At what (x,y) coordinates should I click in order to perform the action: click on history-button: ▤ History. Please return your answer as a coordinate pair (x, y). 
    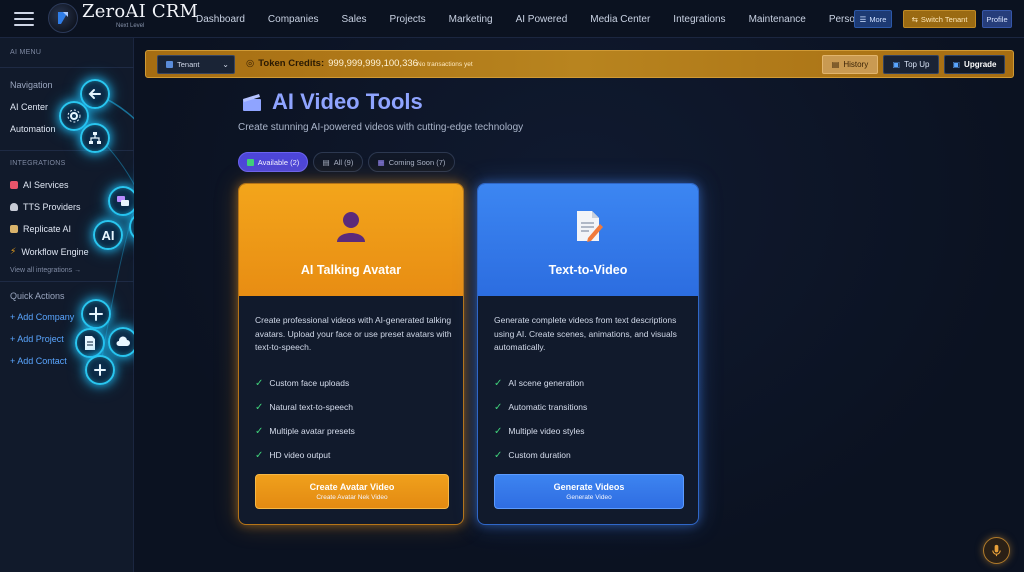
    Looking at the image, I should click on (850, 64).